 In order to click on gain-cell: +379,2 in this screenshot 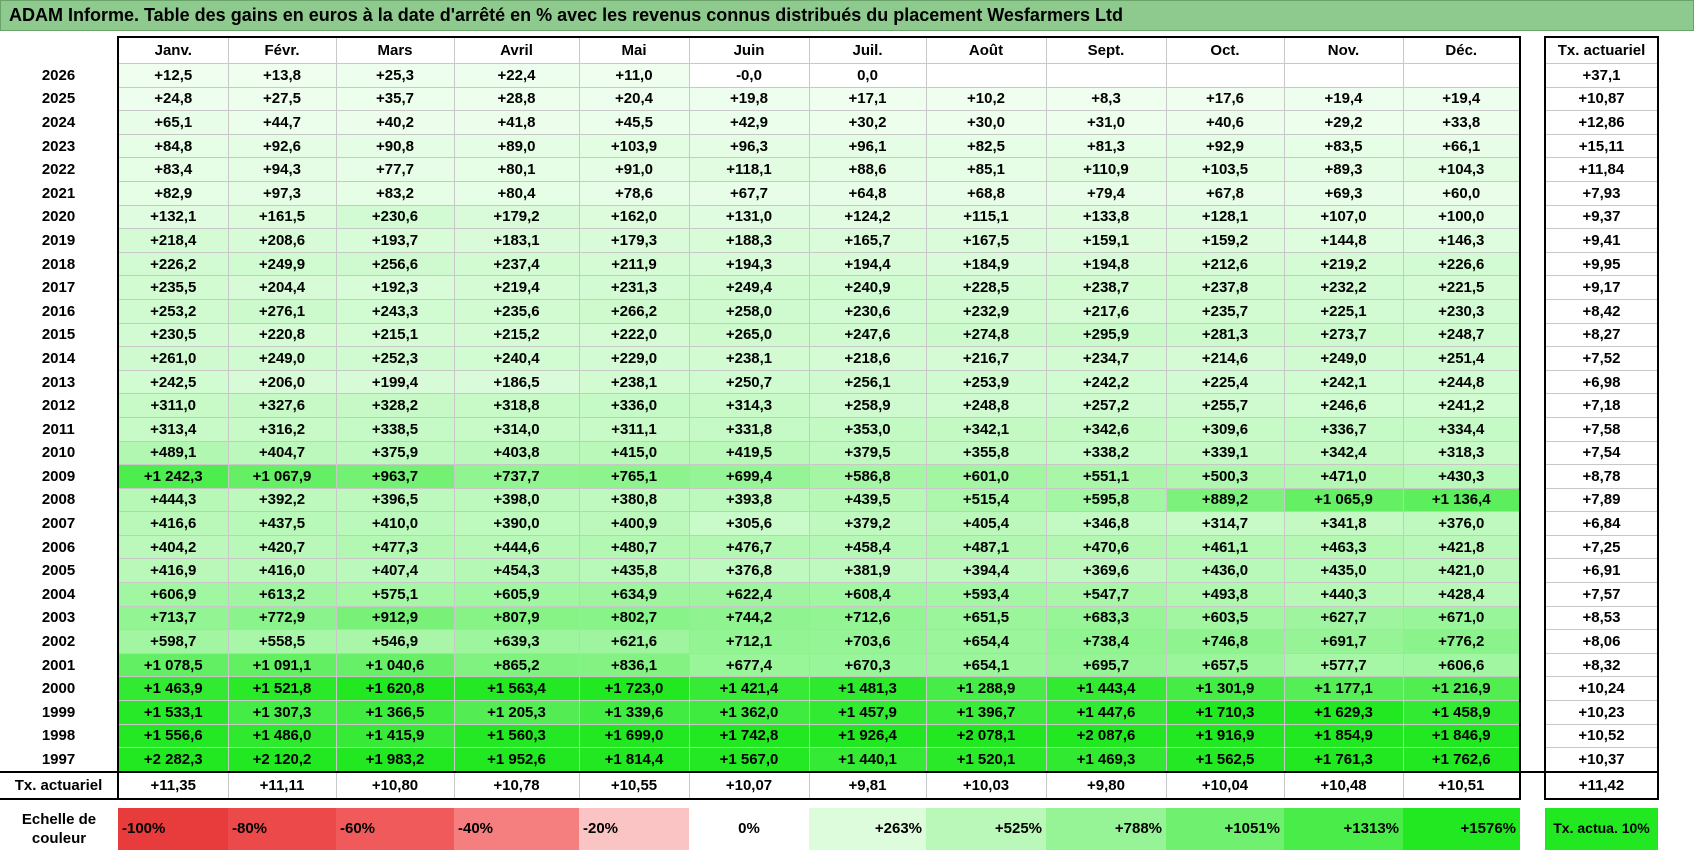, I will do `click(867, 523)`.